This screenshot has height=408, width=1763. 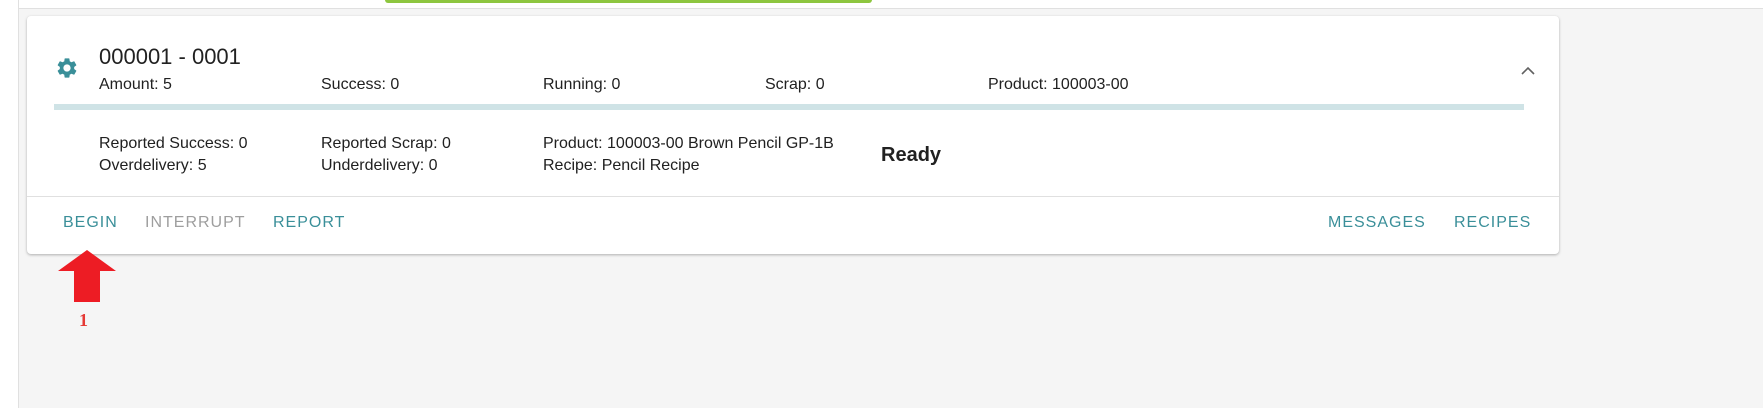 I want to click on top-divider, so click(x=891, y=8).